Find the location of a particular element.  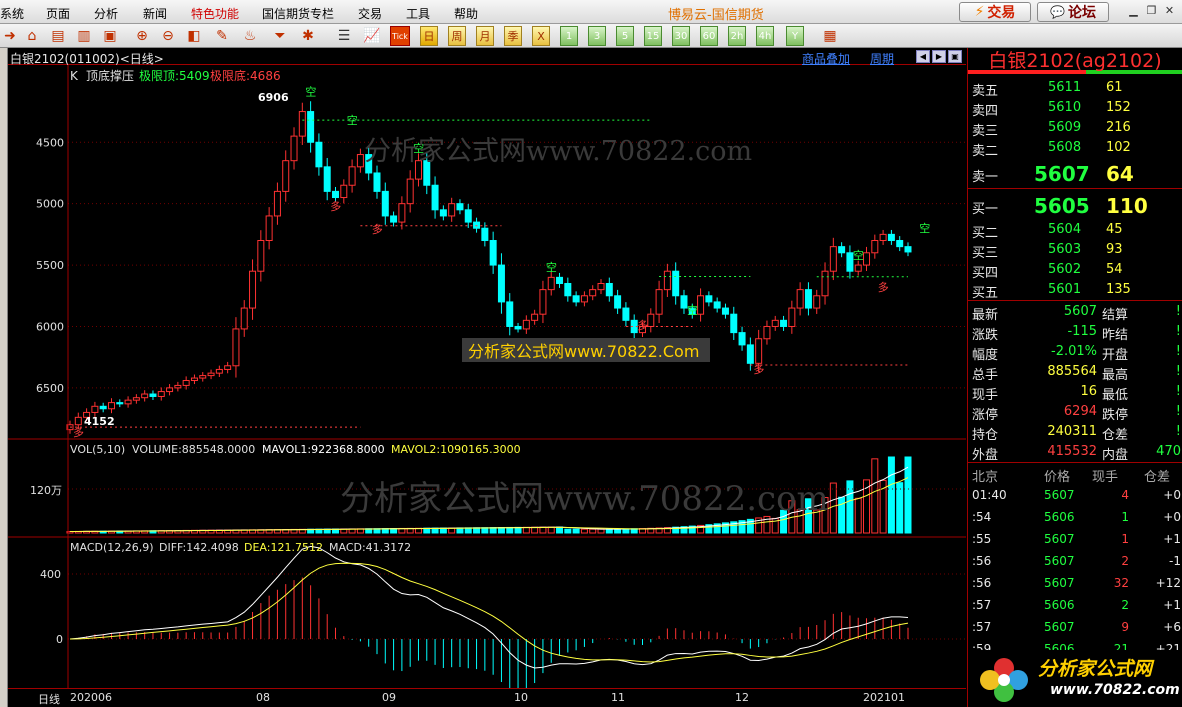

book2-icon: ▥ is located at coordinates (84, 36).